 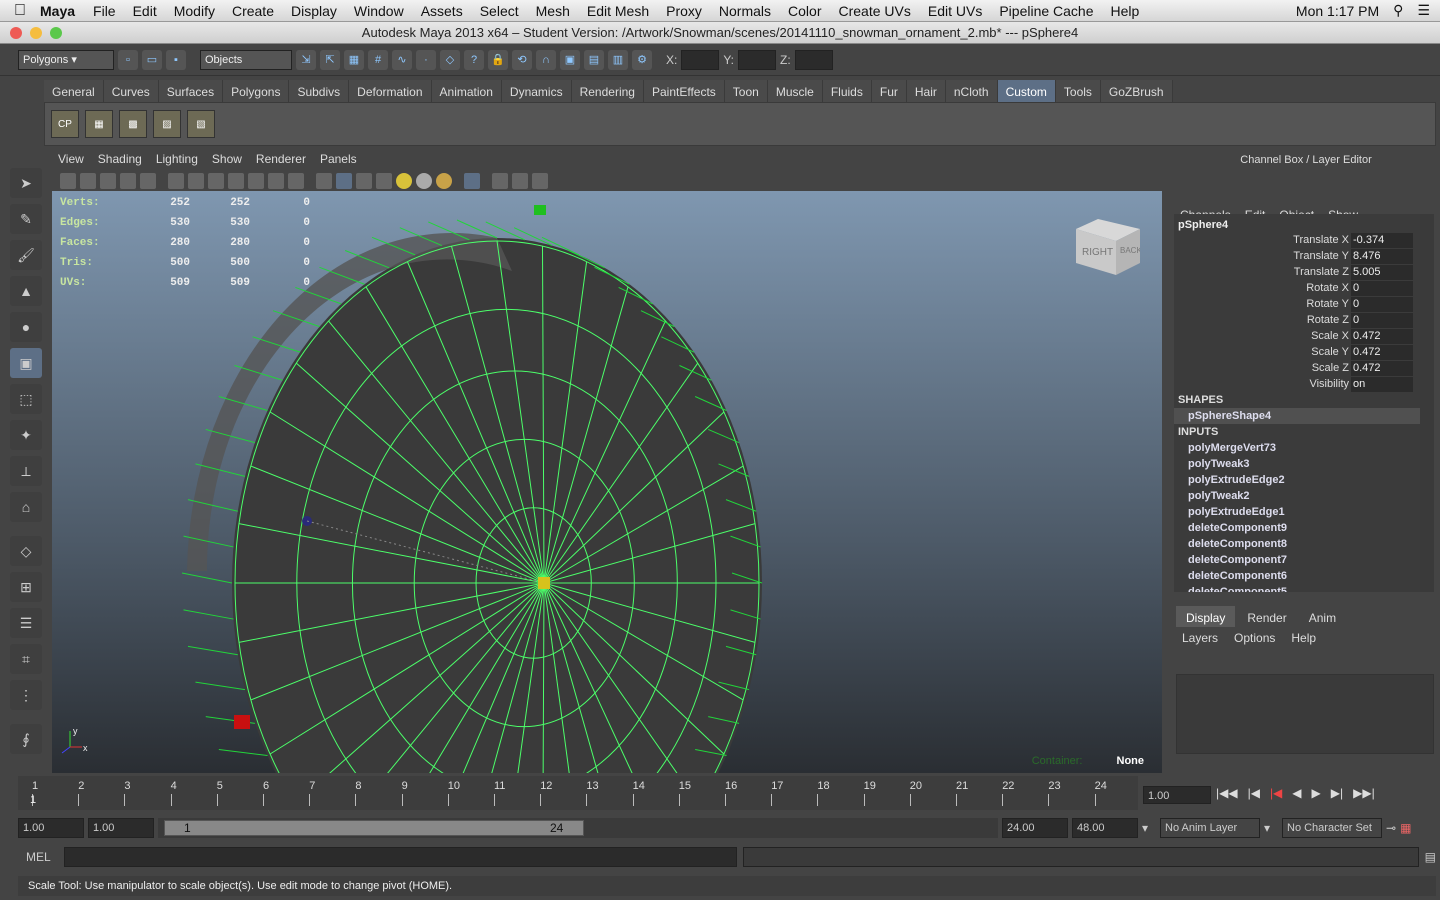 What do you see at coordinates (191, 91) in the screenshot?
I see `shelf-tab-surfaces: Surfaces` at bounding box center [191, 91].